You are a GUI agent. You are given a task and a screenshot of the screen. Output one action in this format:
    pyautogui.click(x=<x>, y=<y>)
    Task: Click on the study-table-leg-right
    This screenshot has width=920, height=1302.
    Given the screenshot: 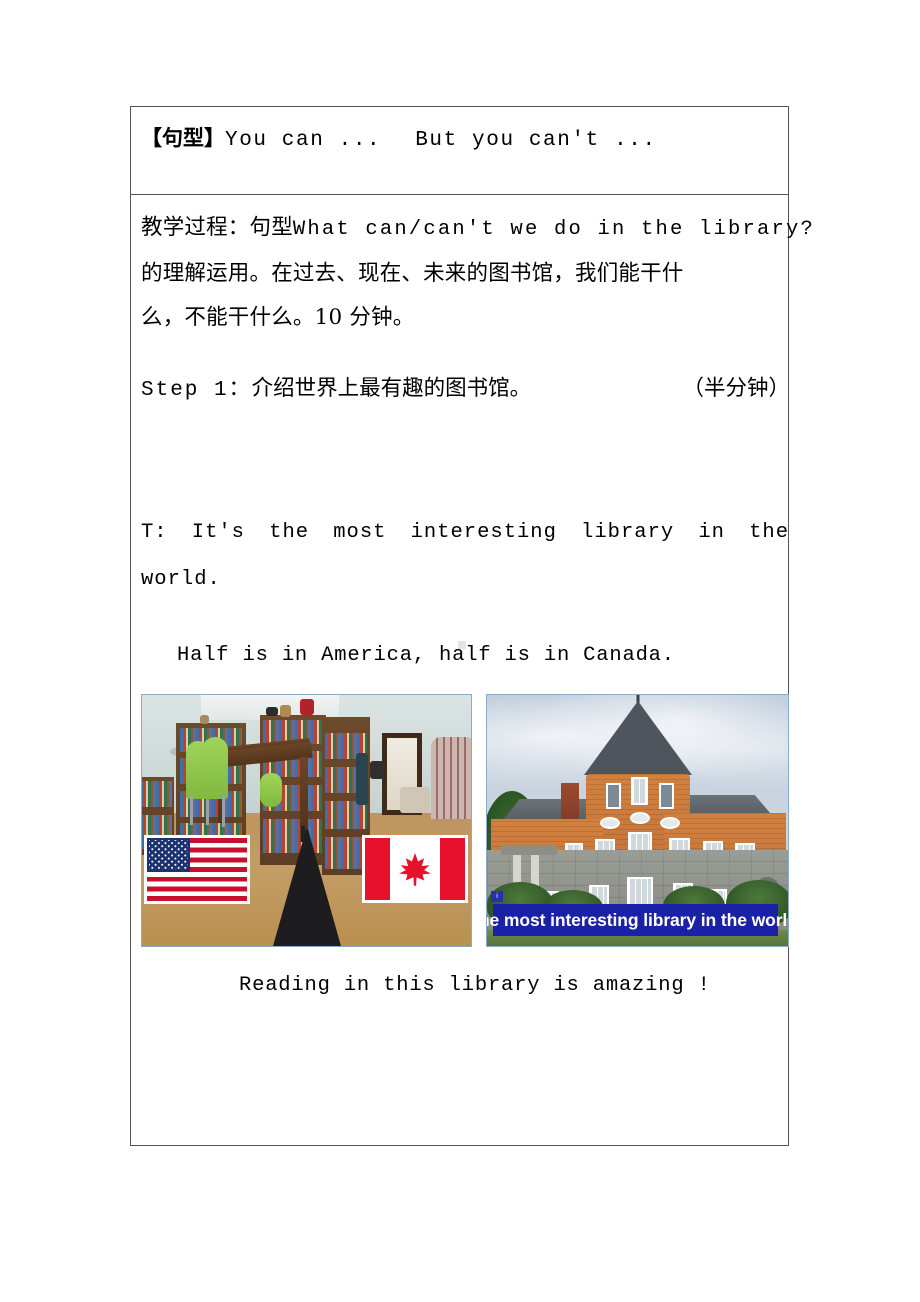 What is the action you would take?
    pyautogui.click(x=304, y=792)
    